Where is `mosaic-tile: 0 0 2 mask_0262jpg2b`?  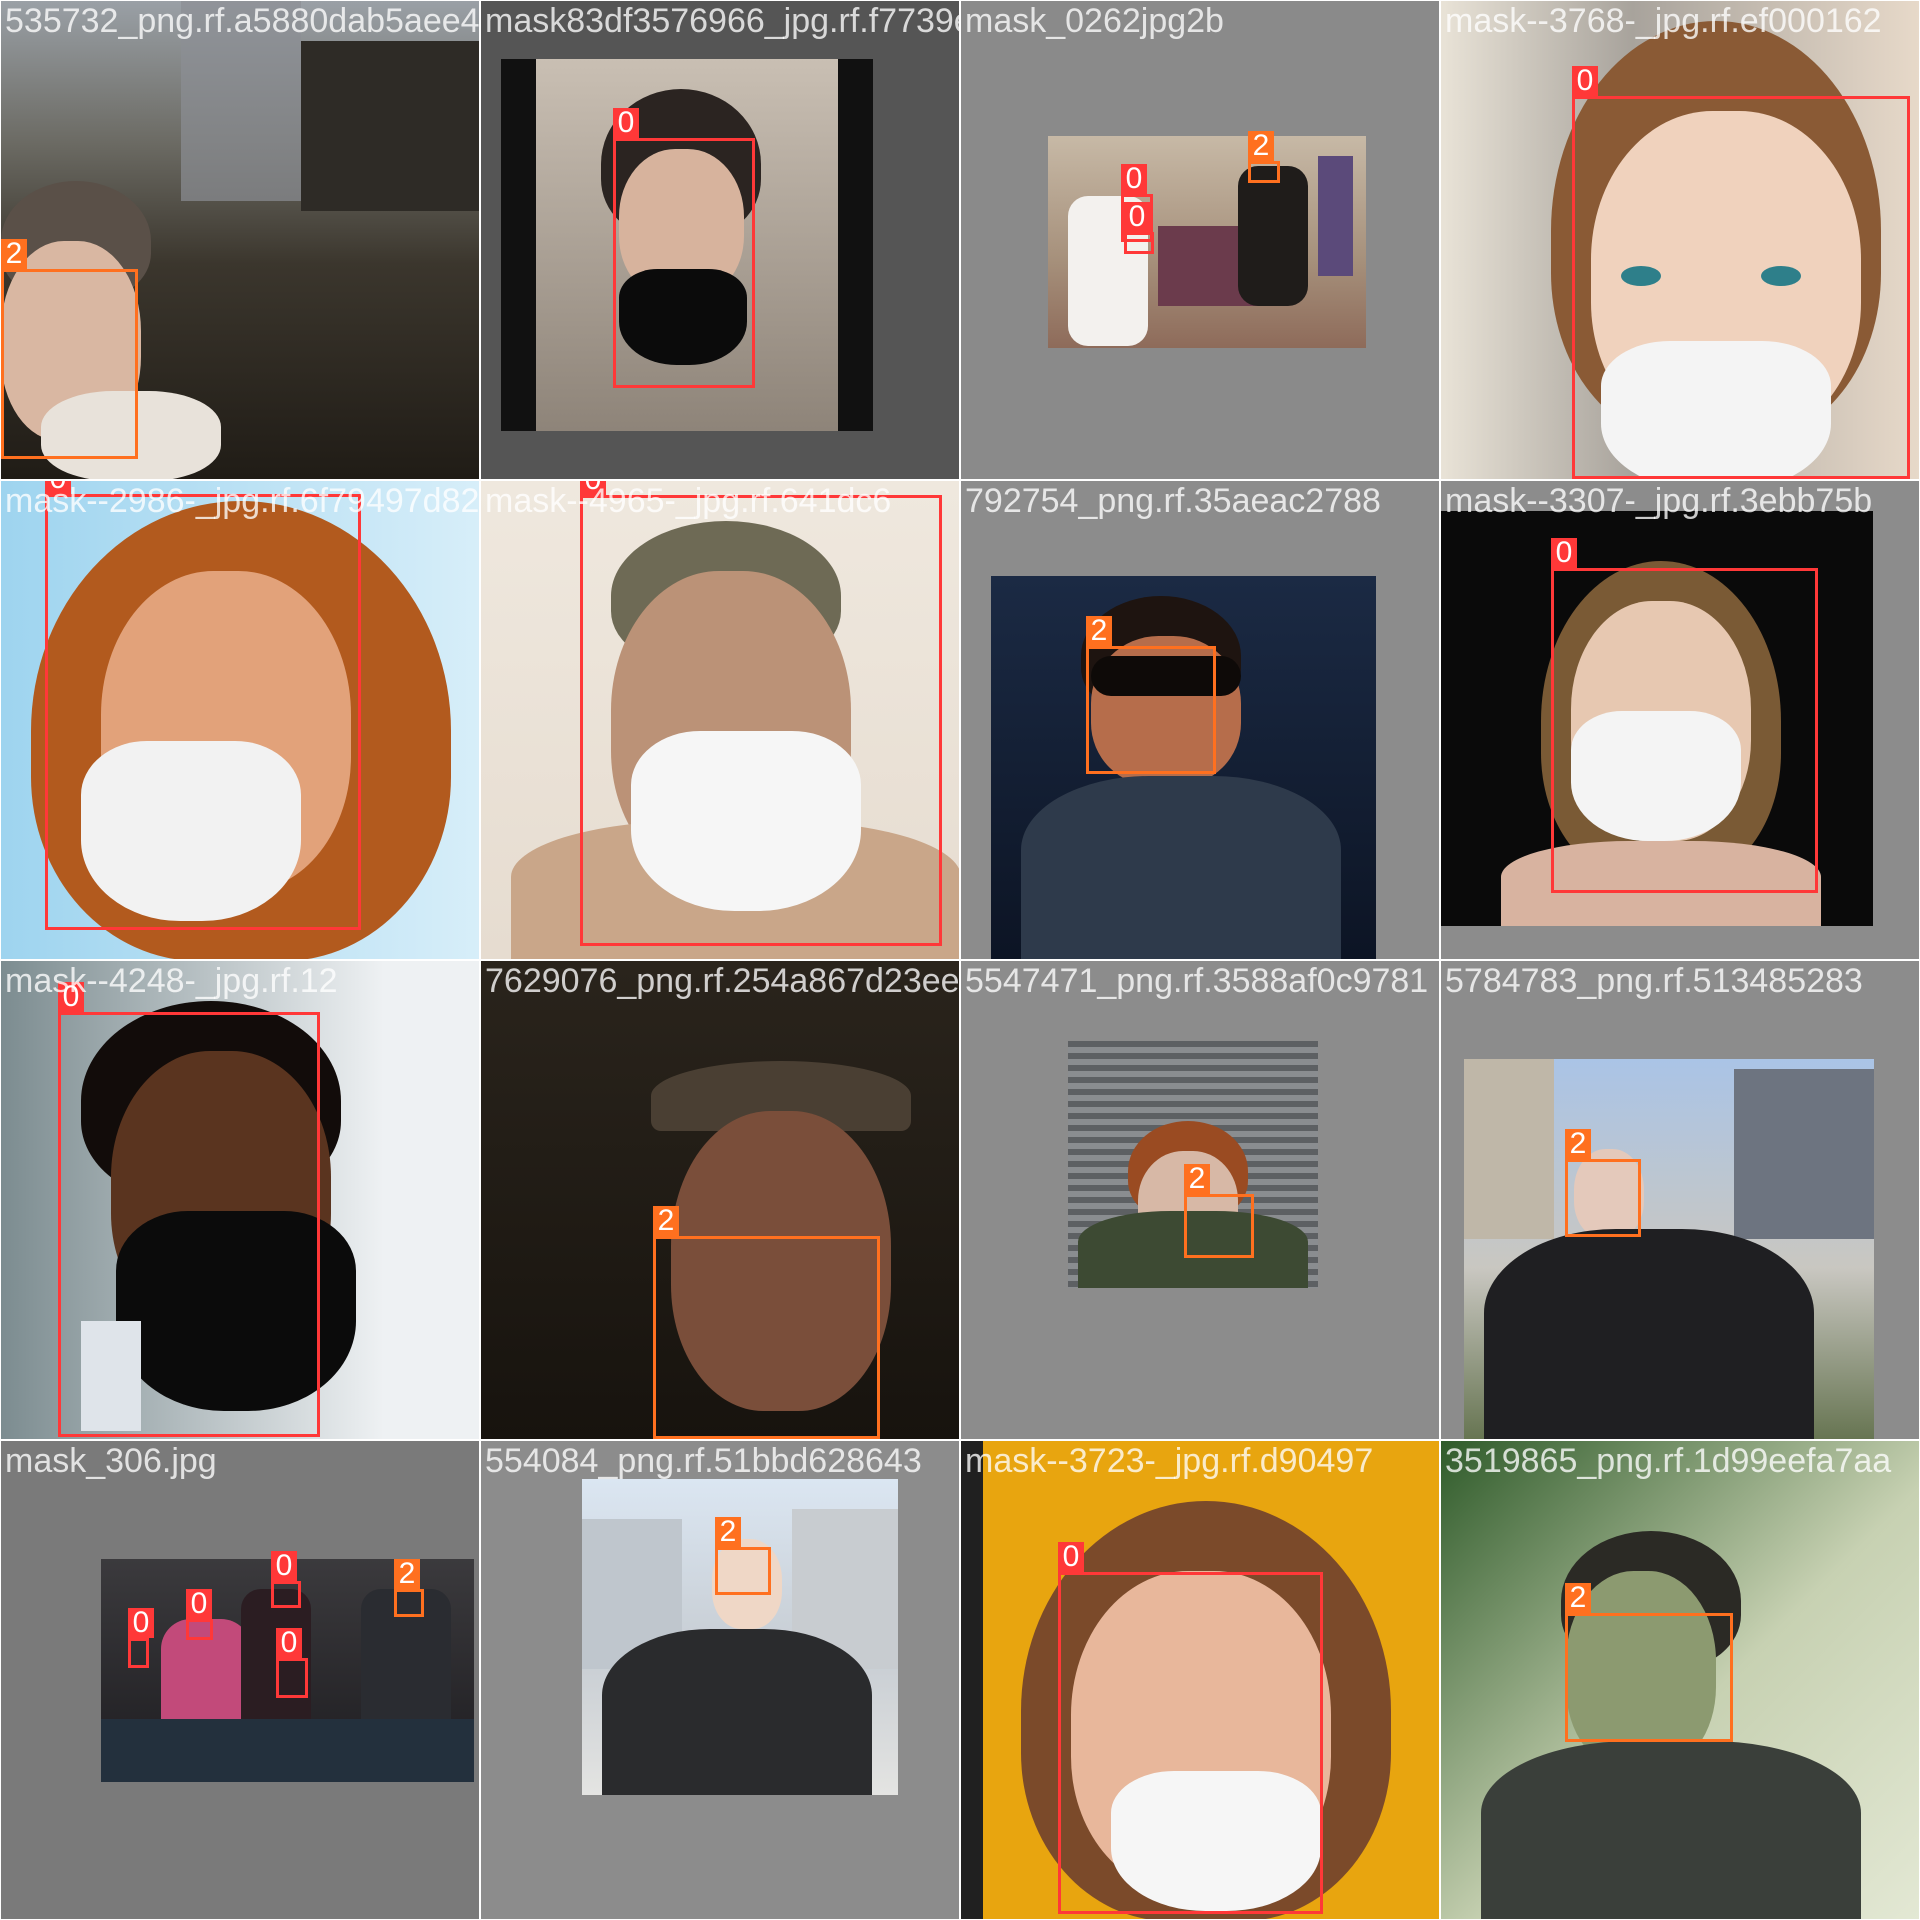 mosaic-tile: 0 0 2 mask_0262jpg2b is located at coordinates (1200, 240).